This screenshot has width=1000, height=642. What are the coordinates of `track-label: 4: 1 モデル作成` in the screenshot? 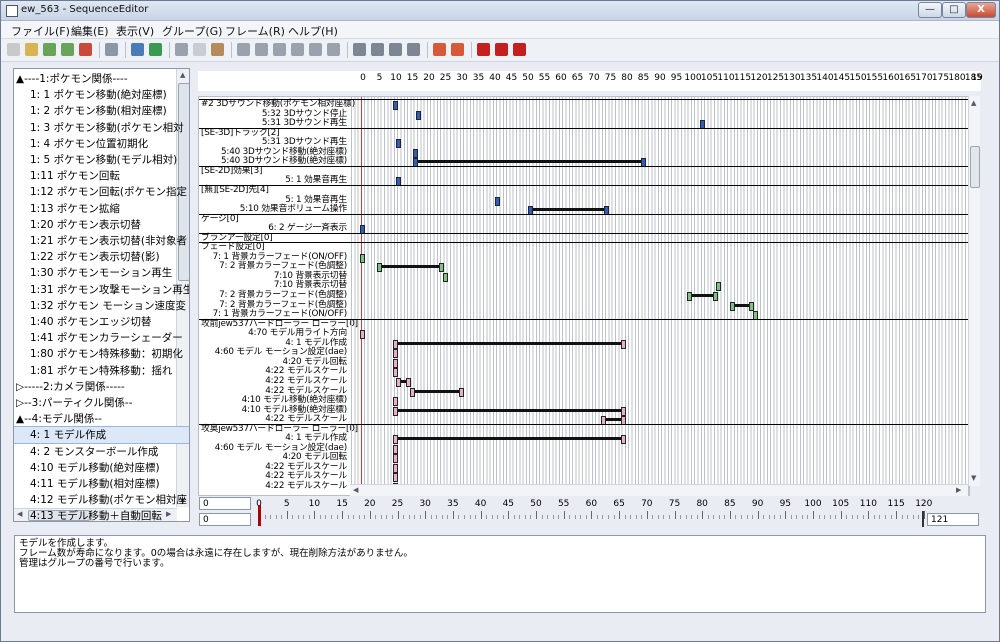 It's located at (316, 438).